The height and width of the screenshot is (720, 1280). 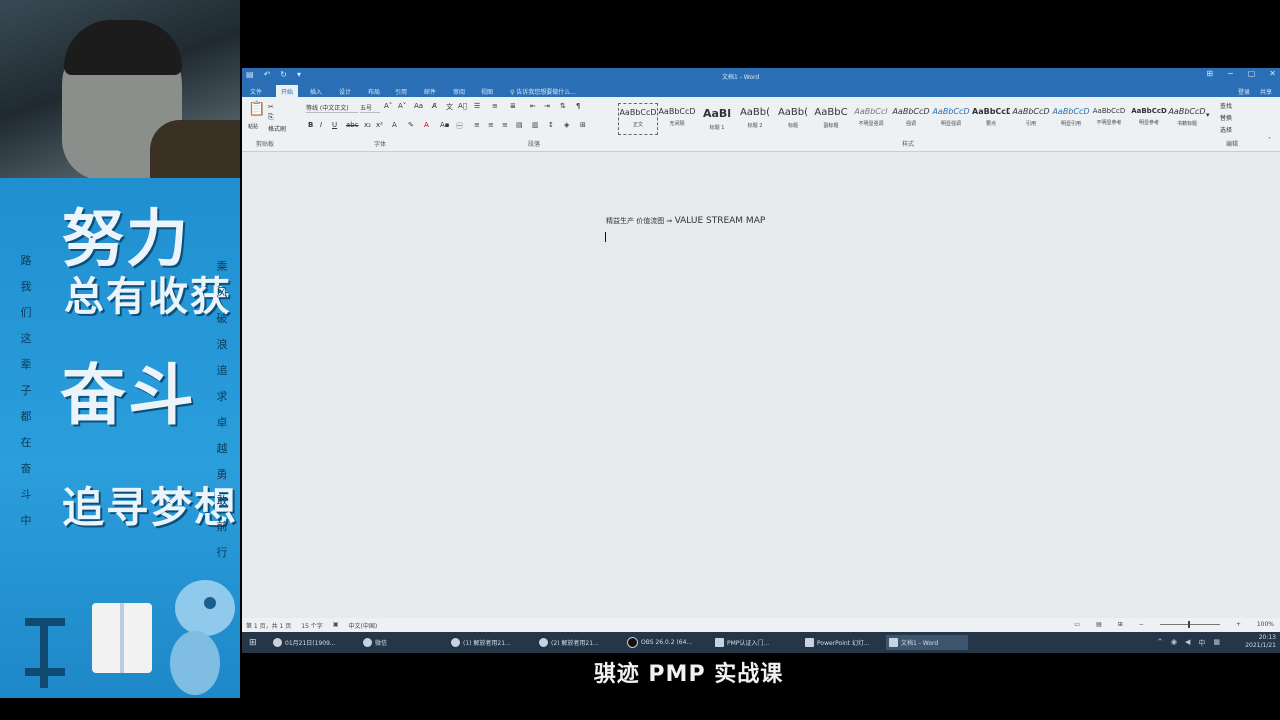 I want to click on maximize-icon: ▢, so click(x=1252, y=73).